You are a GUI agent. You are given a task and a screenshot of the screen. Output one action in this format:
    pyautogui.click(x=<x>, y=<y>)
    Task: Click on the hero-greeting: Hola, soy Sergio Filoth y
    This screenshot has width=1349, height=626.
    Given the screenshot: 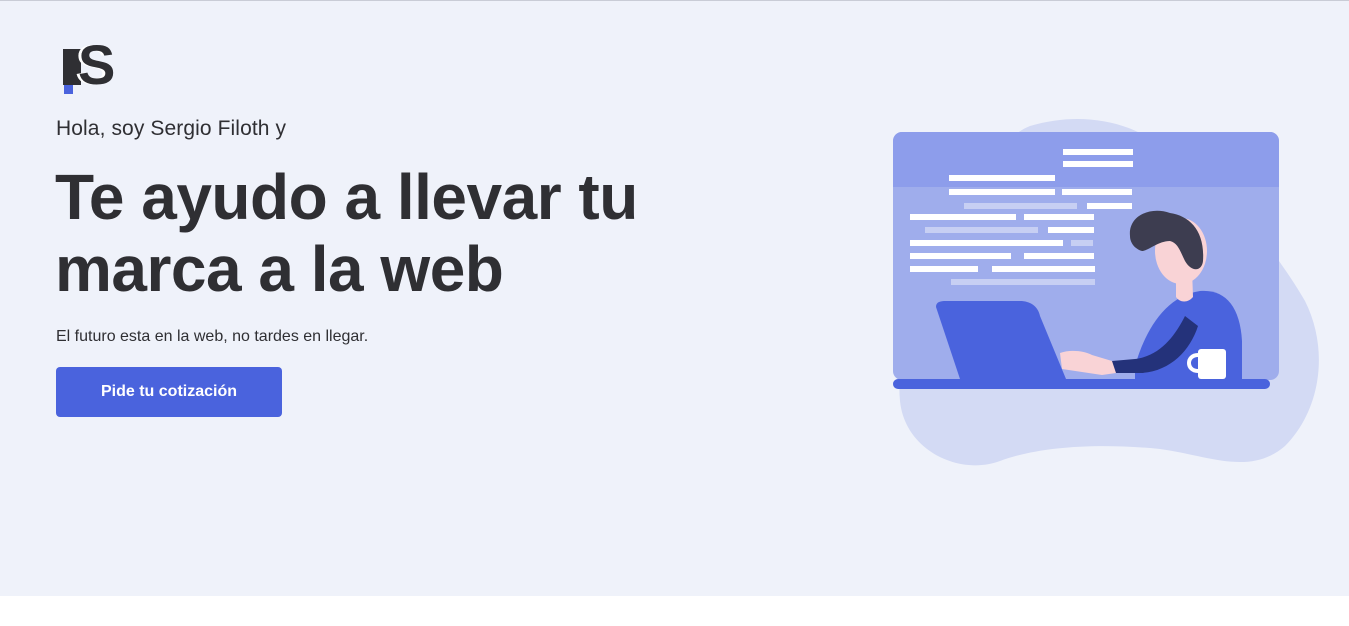 What is the action you would take?
    pyautogui.click(x=171, y=128)
    